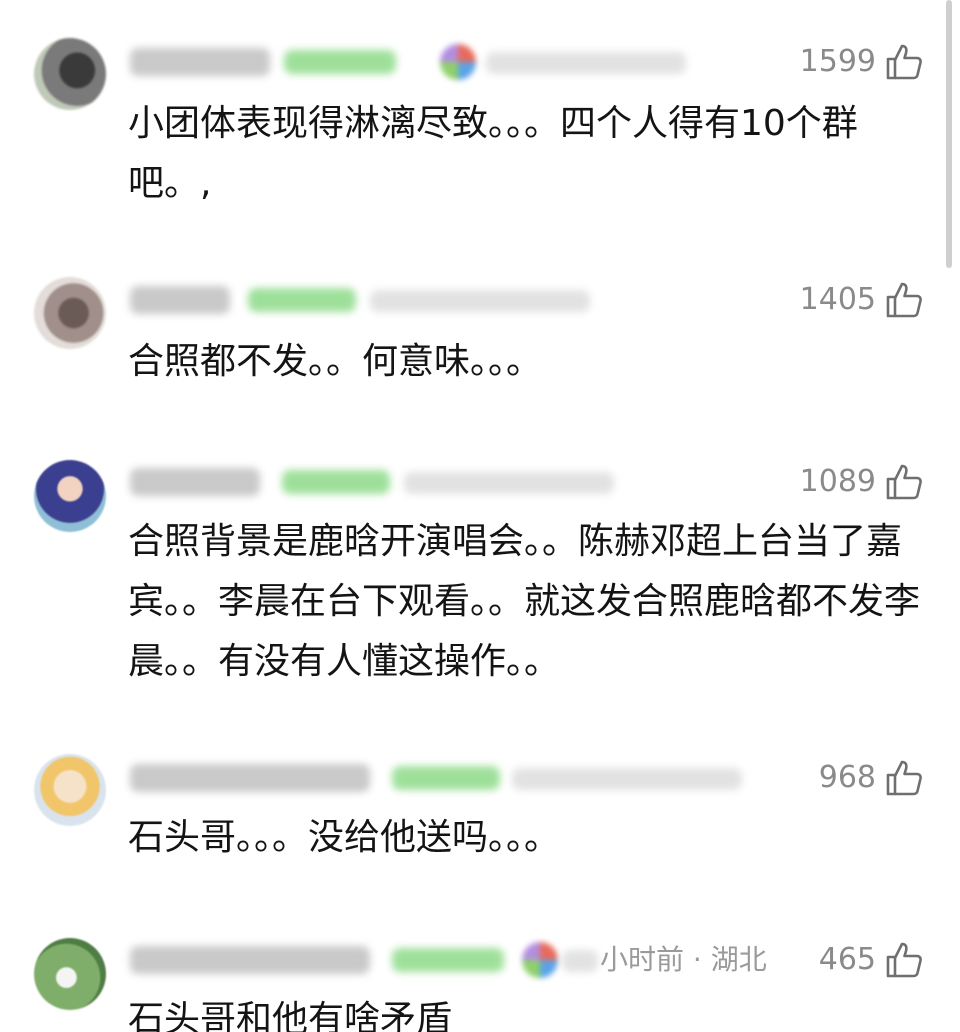 The image size is (960, 1032). Describe the element at coordinates (683, 959) in the screenshot. I see `location-text: 小时前 · 湖北` at that location.